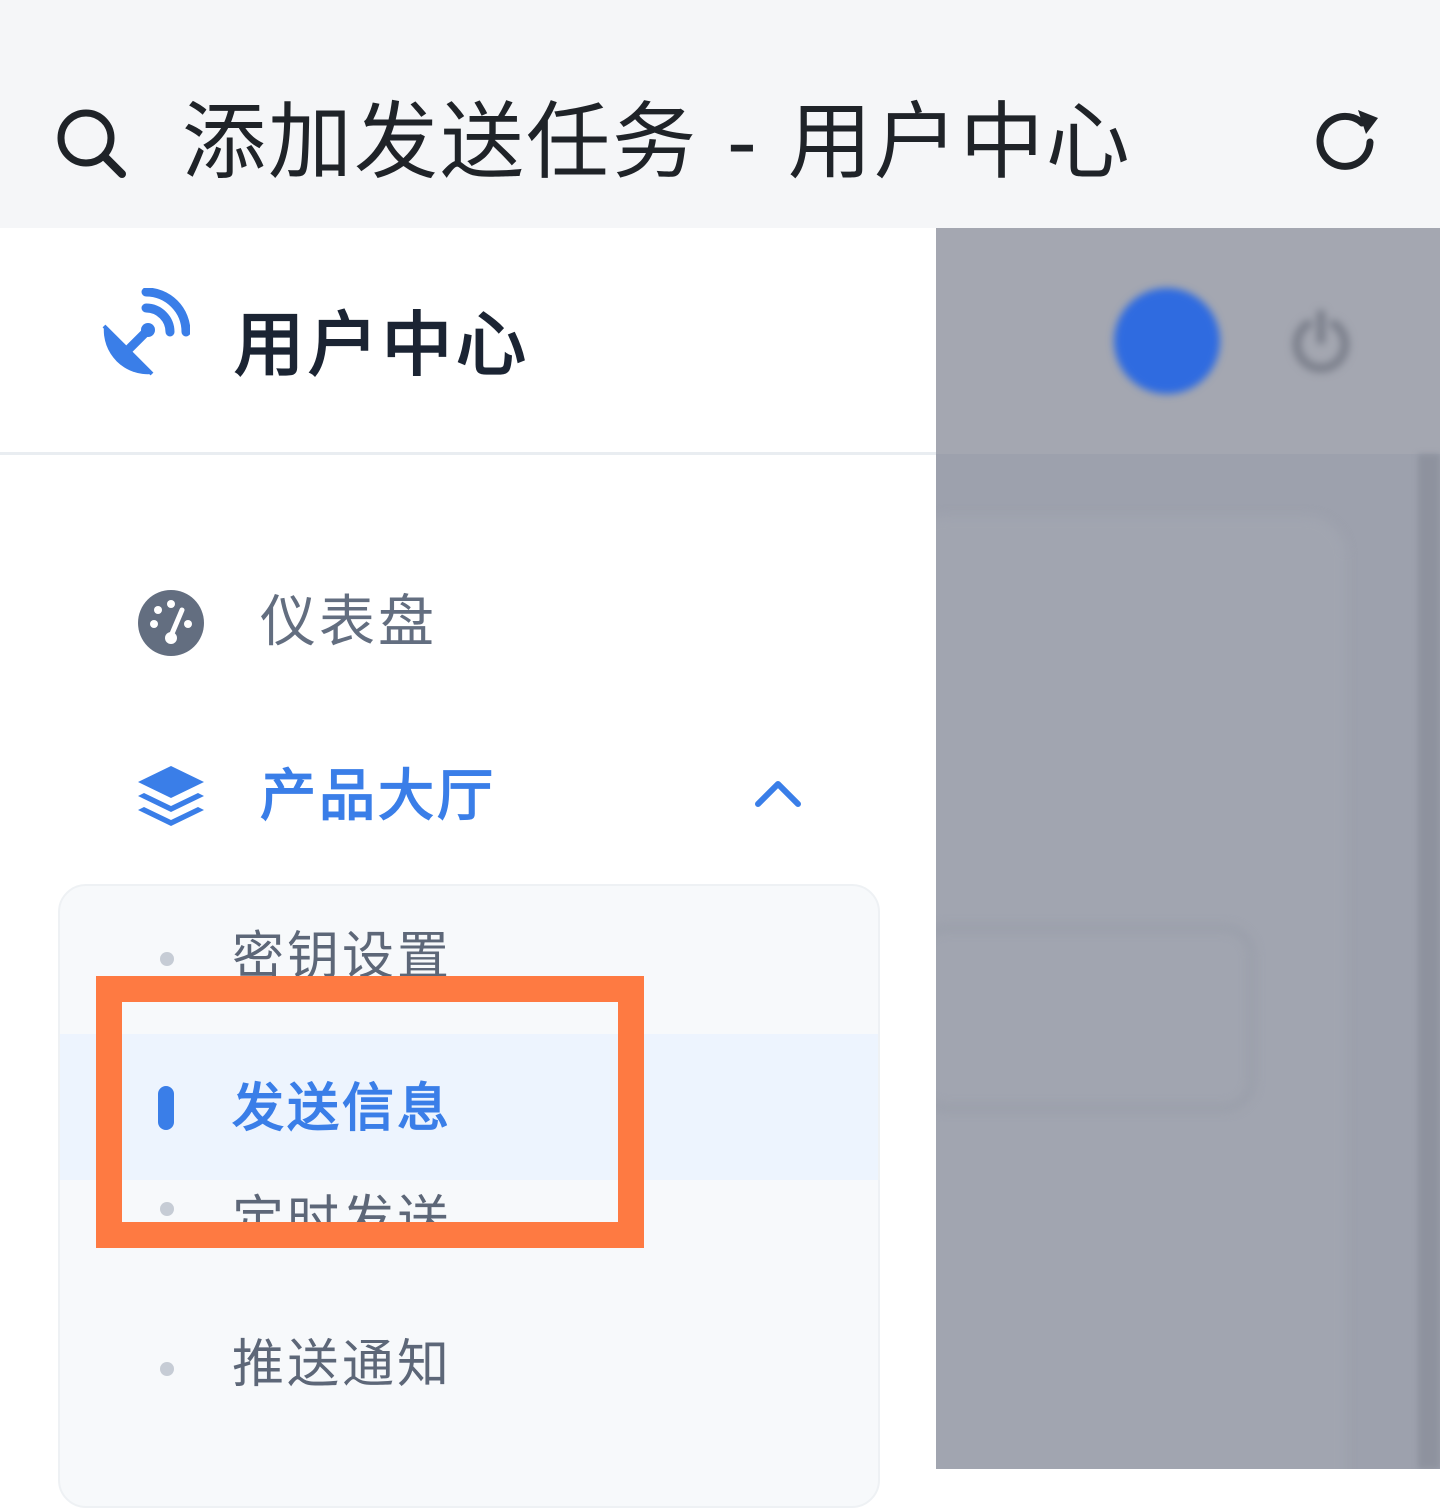  What do you see at coordinates (1429, 961) in the screenshot?
I see `dimmed-scrollbar` at bounding box center [1429, 961].